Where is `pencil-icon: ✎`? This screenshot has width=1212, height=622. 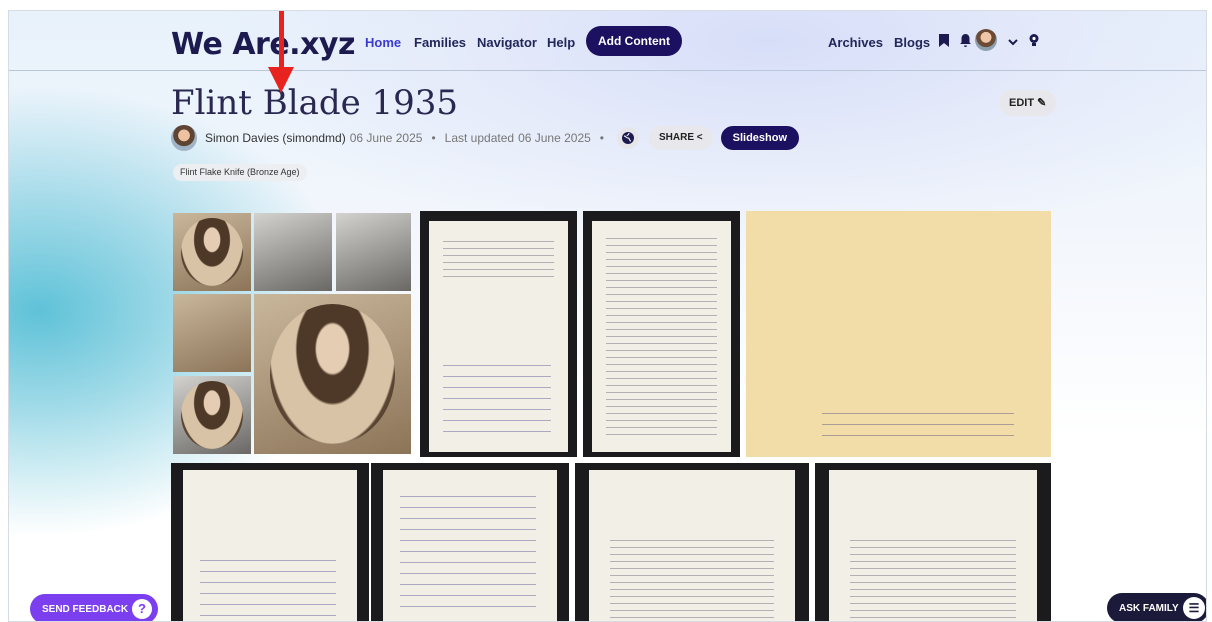 pencil-icon: ✎ is located at coordinates (1042, 103).